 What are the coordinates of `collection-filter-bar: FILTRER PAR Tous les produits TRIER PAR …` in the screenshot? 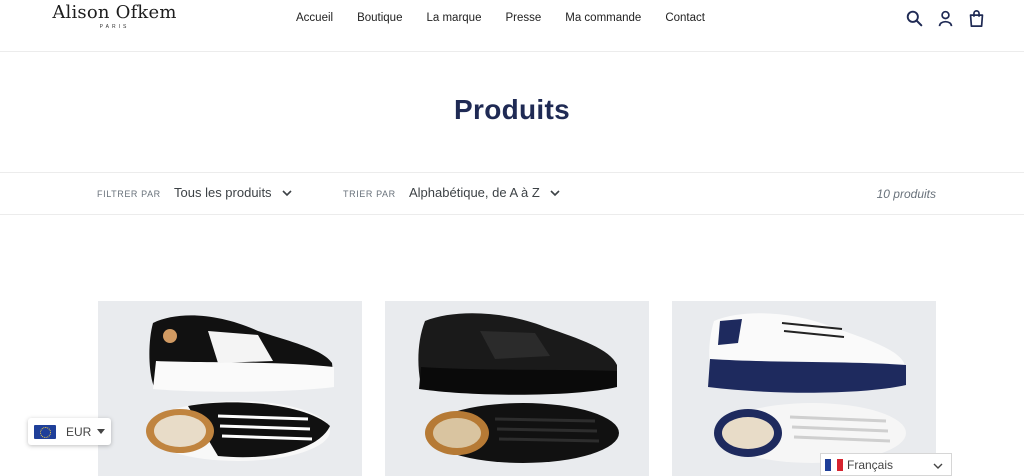 It's located at (512, 193).